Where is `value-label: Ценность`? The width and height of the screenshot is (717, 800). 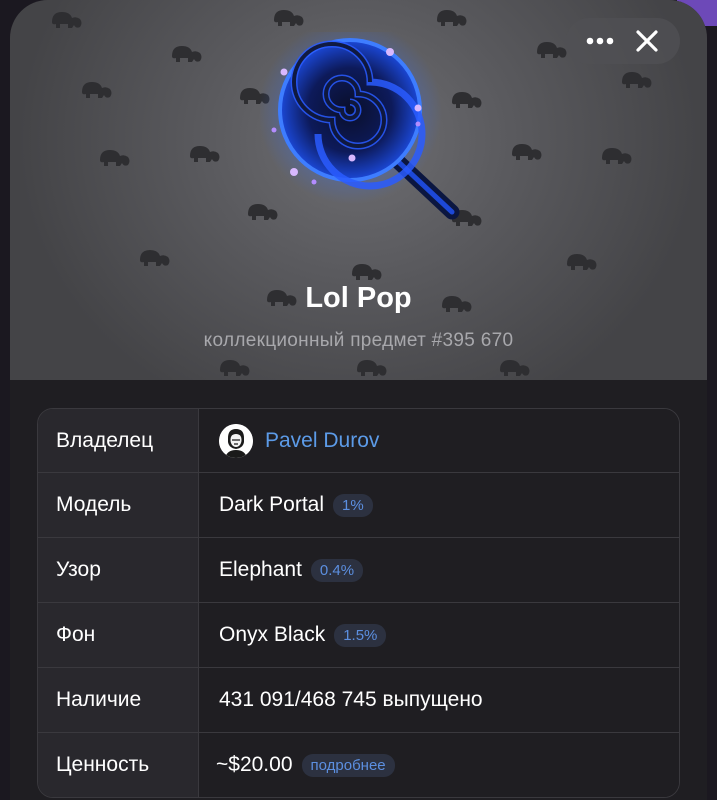
value-label: Ценность is located at coordinates (118, 765).